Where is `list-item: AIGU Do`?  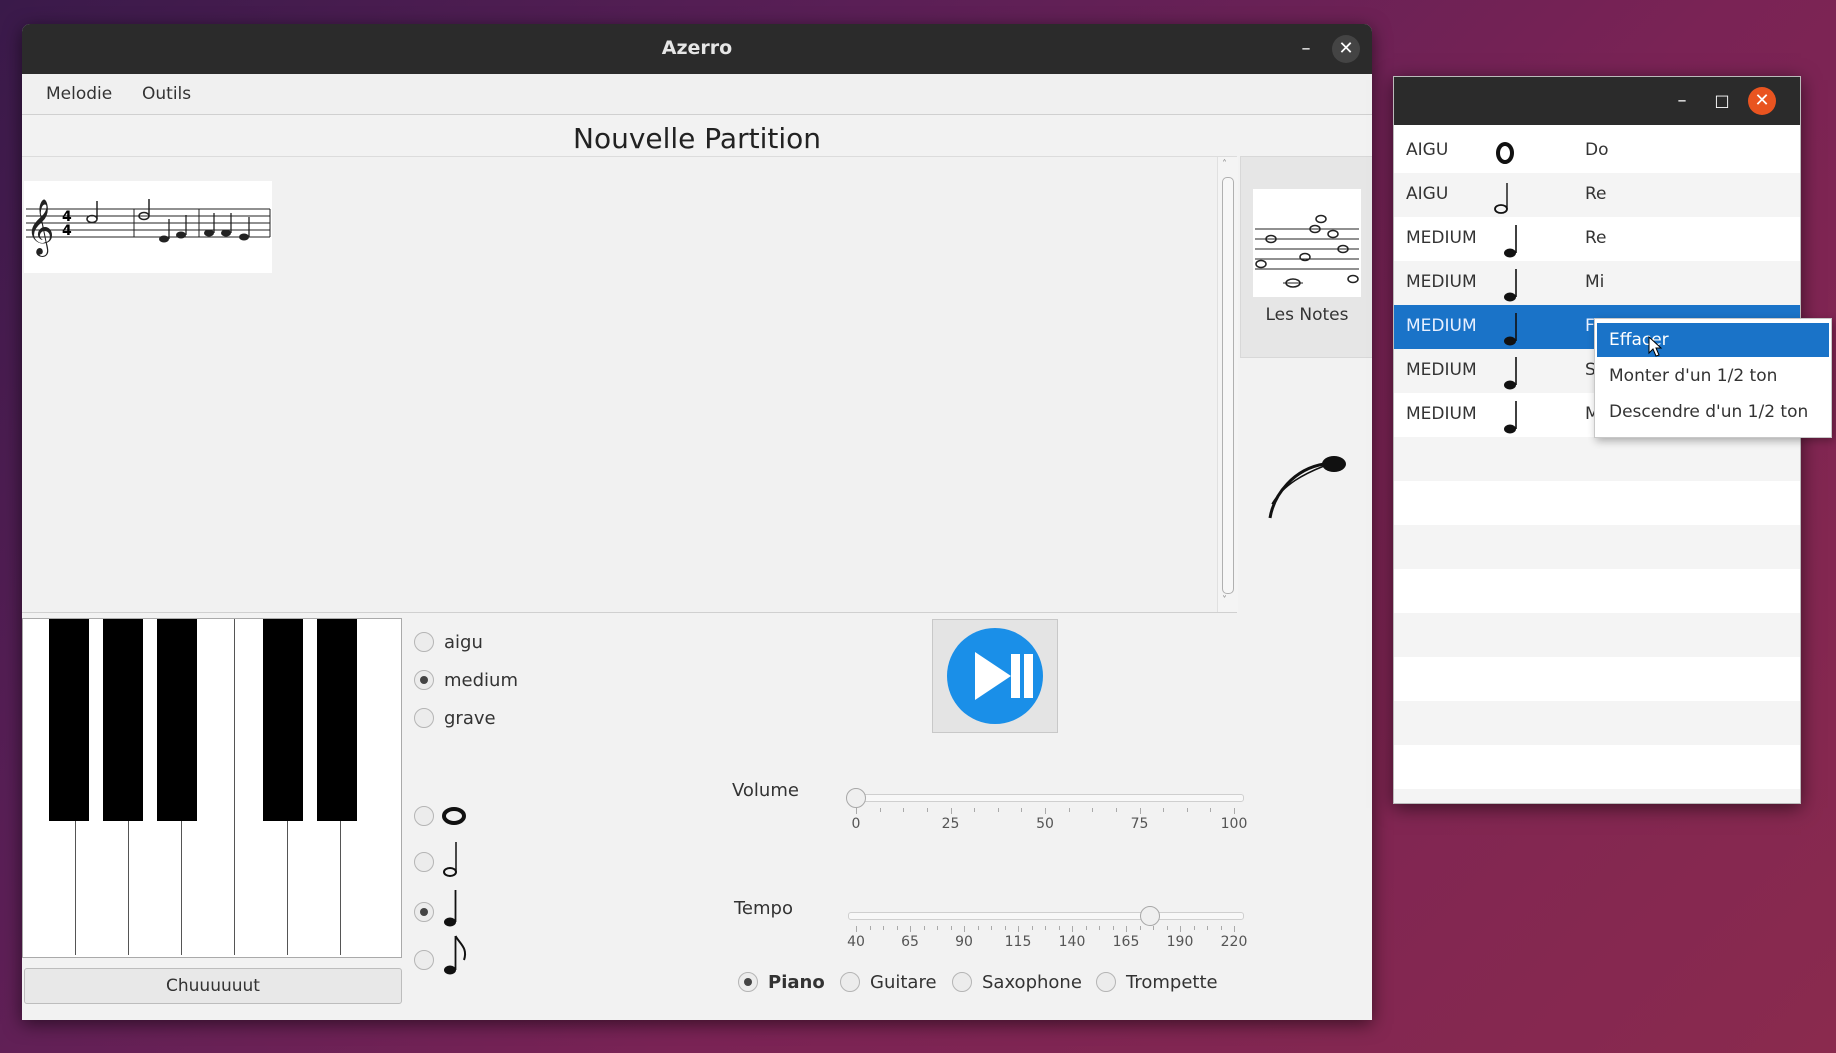
list-item: AIGU Do is located at coordinates (1597, 151).